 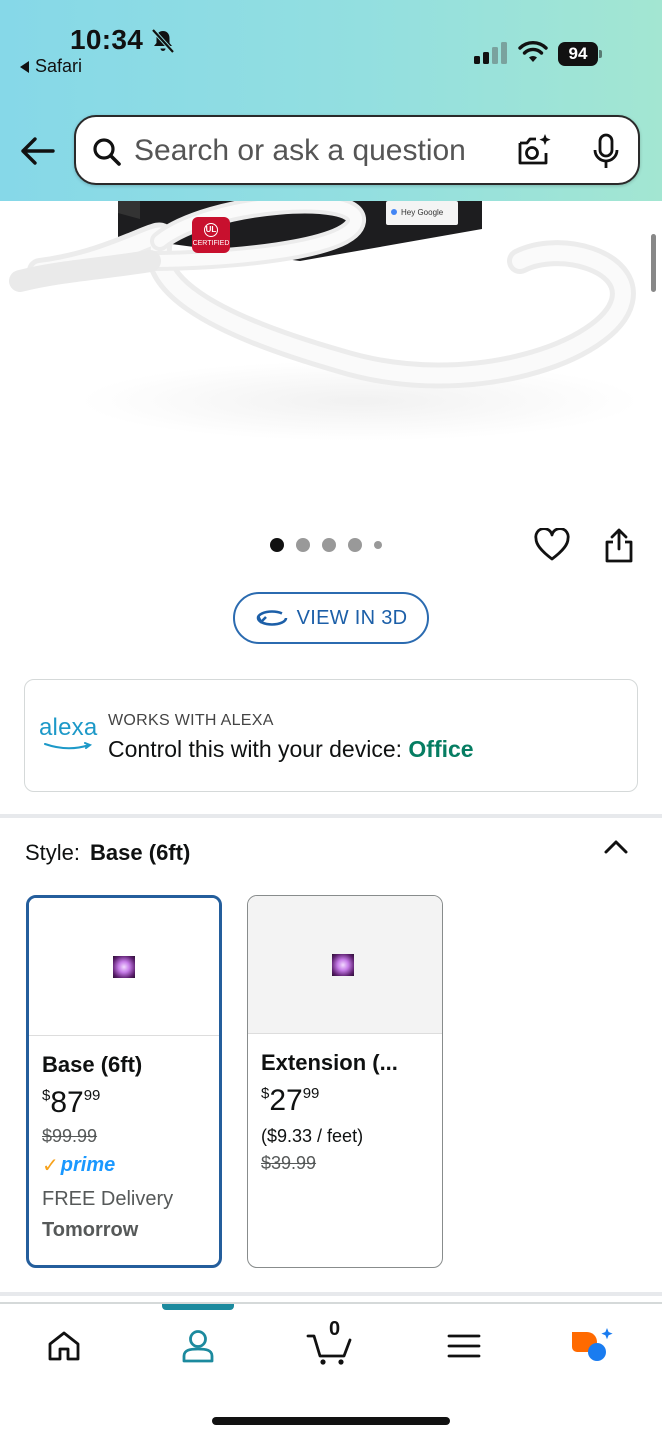 What do you see at coordinates (90, 1230) in the screenshot?
I see `delivery-when: Tomorrow` at bounding box center [90, 1230].